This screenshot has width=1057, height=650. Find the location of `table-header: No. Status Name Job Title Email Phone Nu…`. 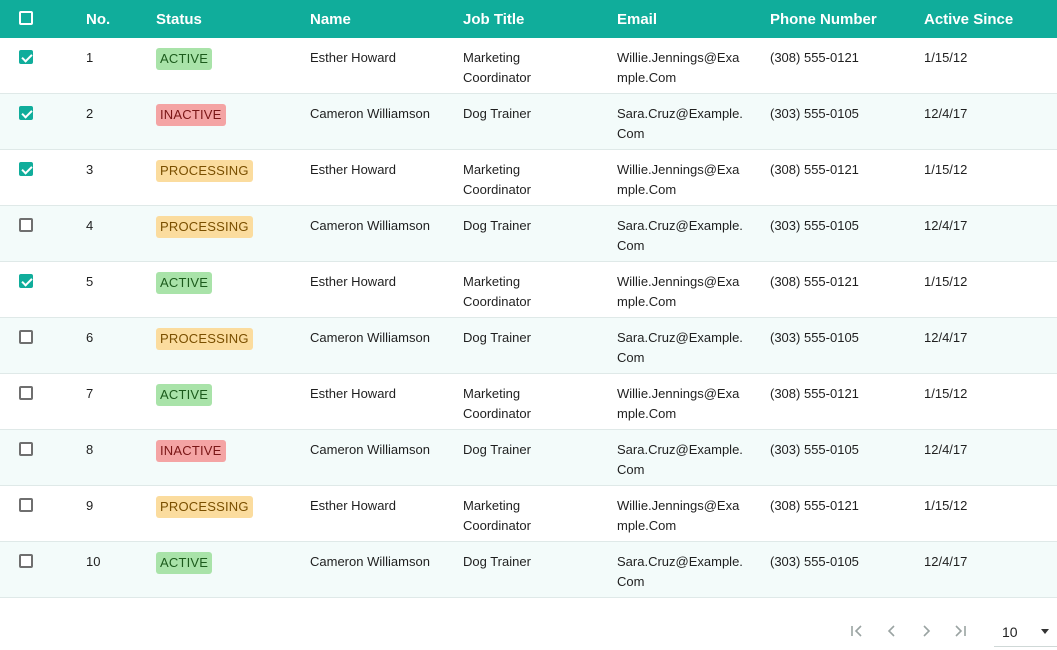

table-header: No. Status Name Job Title Email Phone Nu… is located at coordinates (528, 19).